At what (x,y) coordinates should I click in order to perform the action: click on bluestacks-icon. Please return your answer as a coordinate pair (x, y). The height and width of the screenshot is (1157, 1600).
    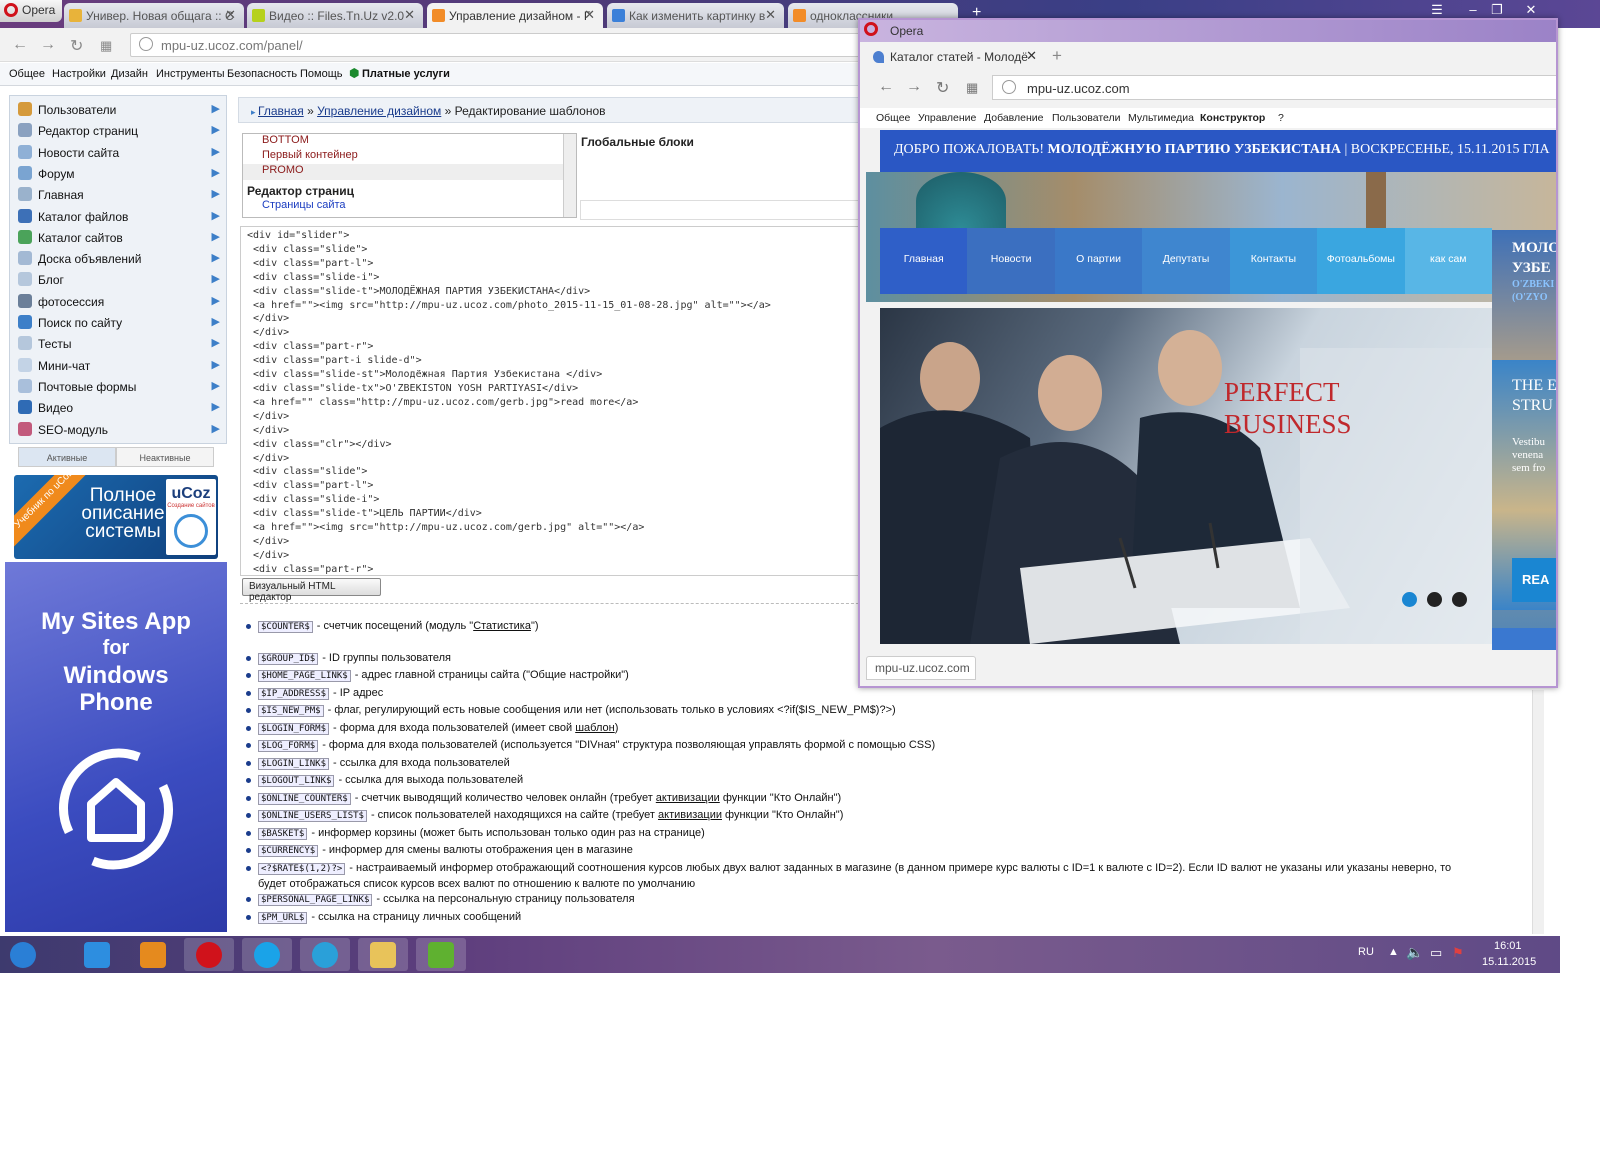
    Looking at the image, I should click on (441, 954).